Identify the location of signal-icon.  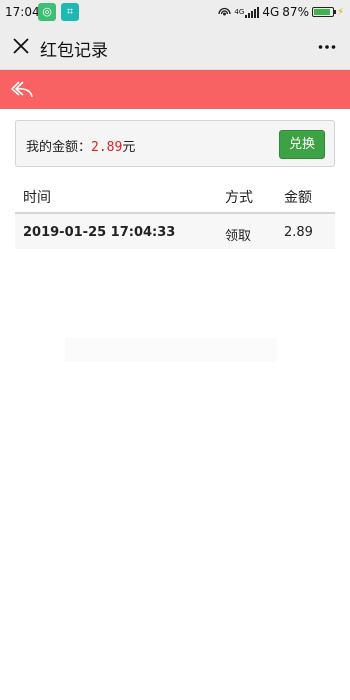
(252, 12).